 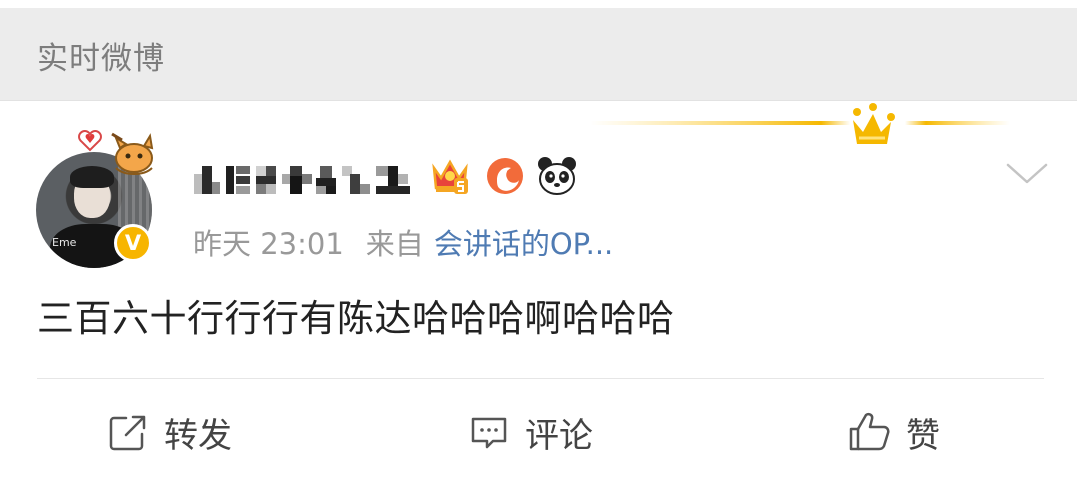 What do you see at coordinates (489, 433) in the screenshot?
I see `comment-icon` at bounding box center [489, 433].